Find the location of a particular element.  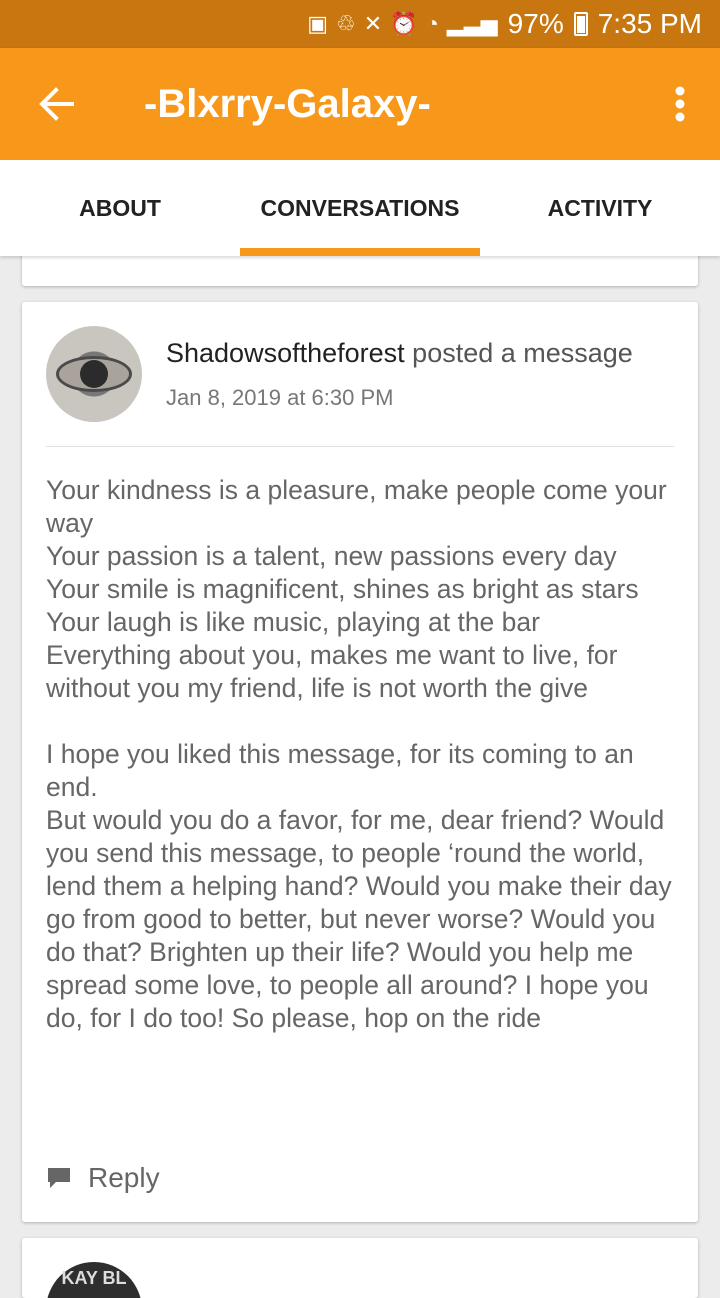

pupil-image is located at coordinates (94, 374).